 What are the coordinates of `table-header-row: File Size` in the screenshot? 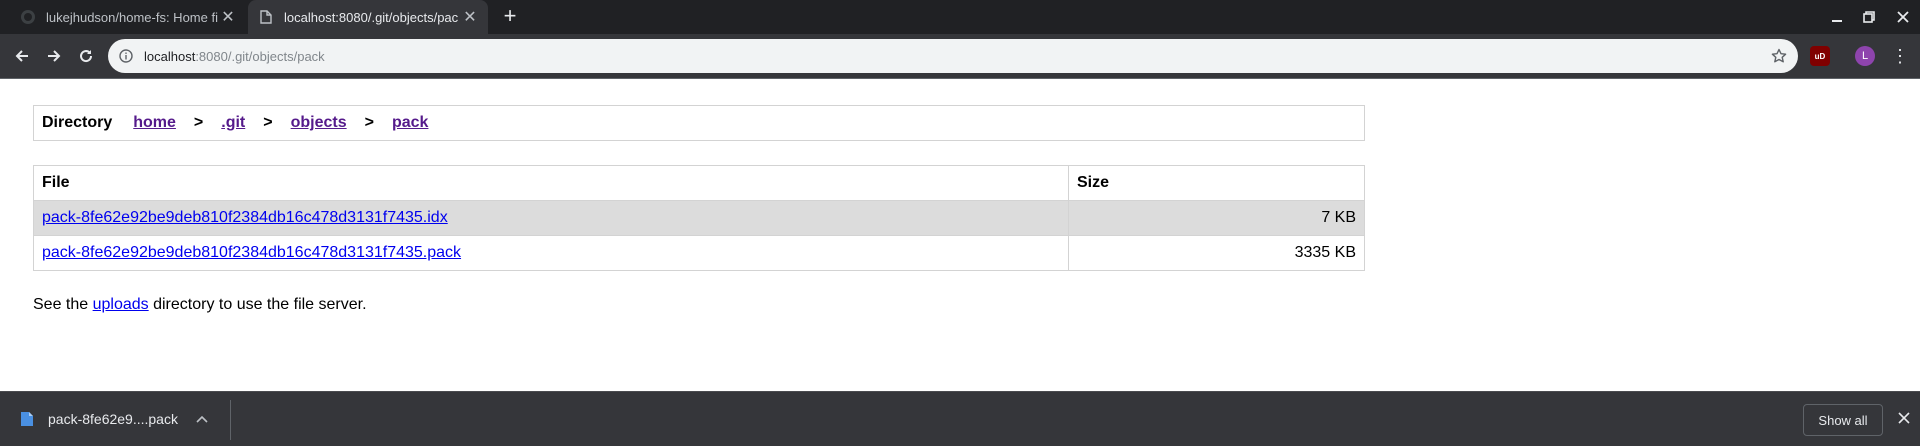 It's located at (699, 183).